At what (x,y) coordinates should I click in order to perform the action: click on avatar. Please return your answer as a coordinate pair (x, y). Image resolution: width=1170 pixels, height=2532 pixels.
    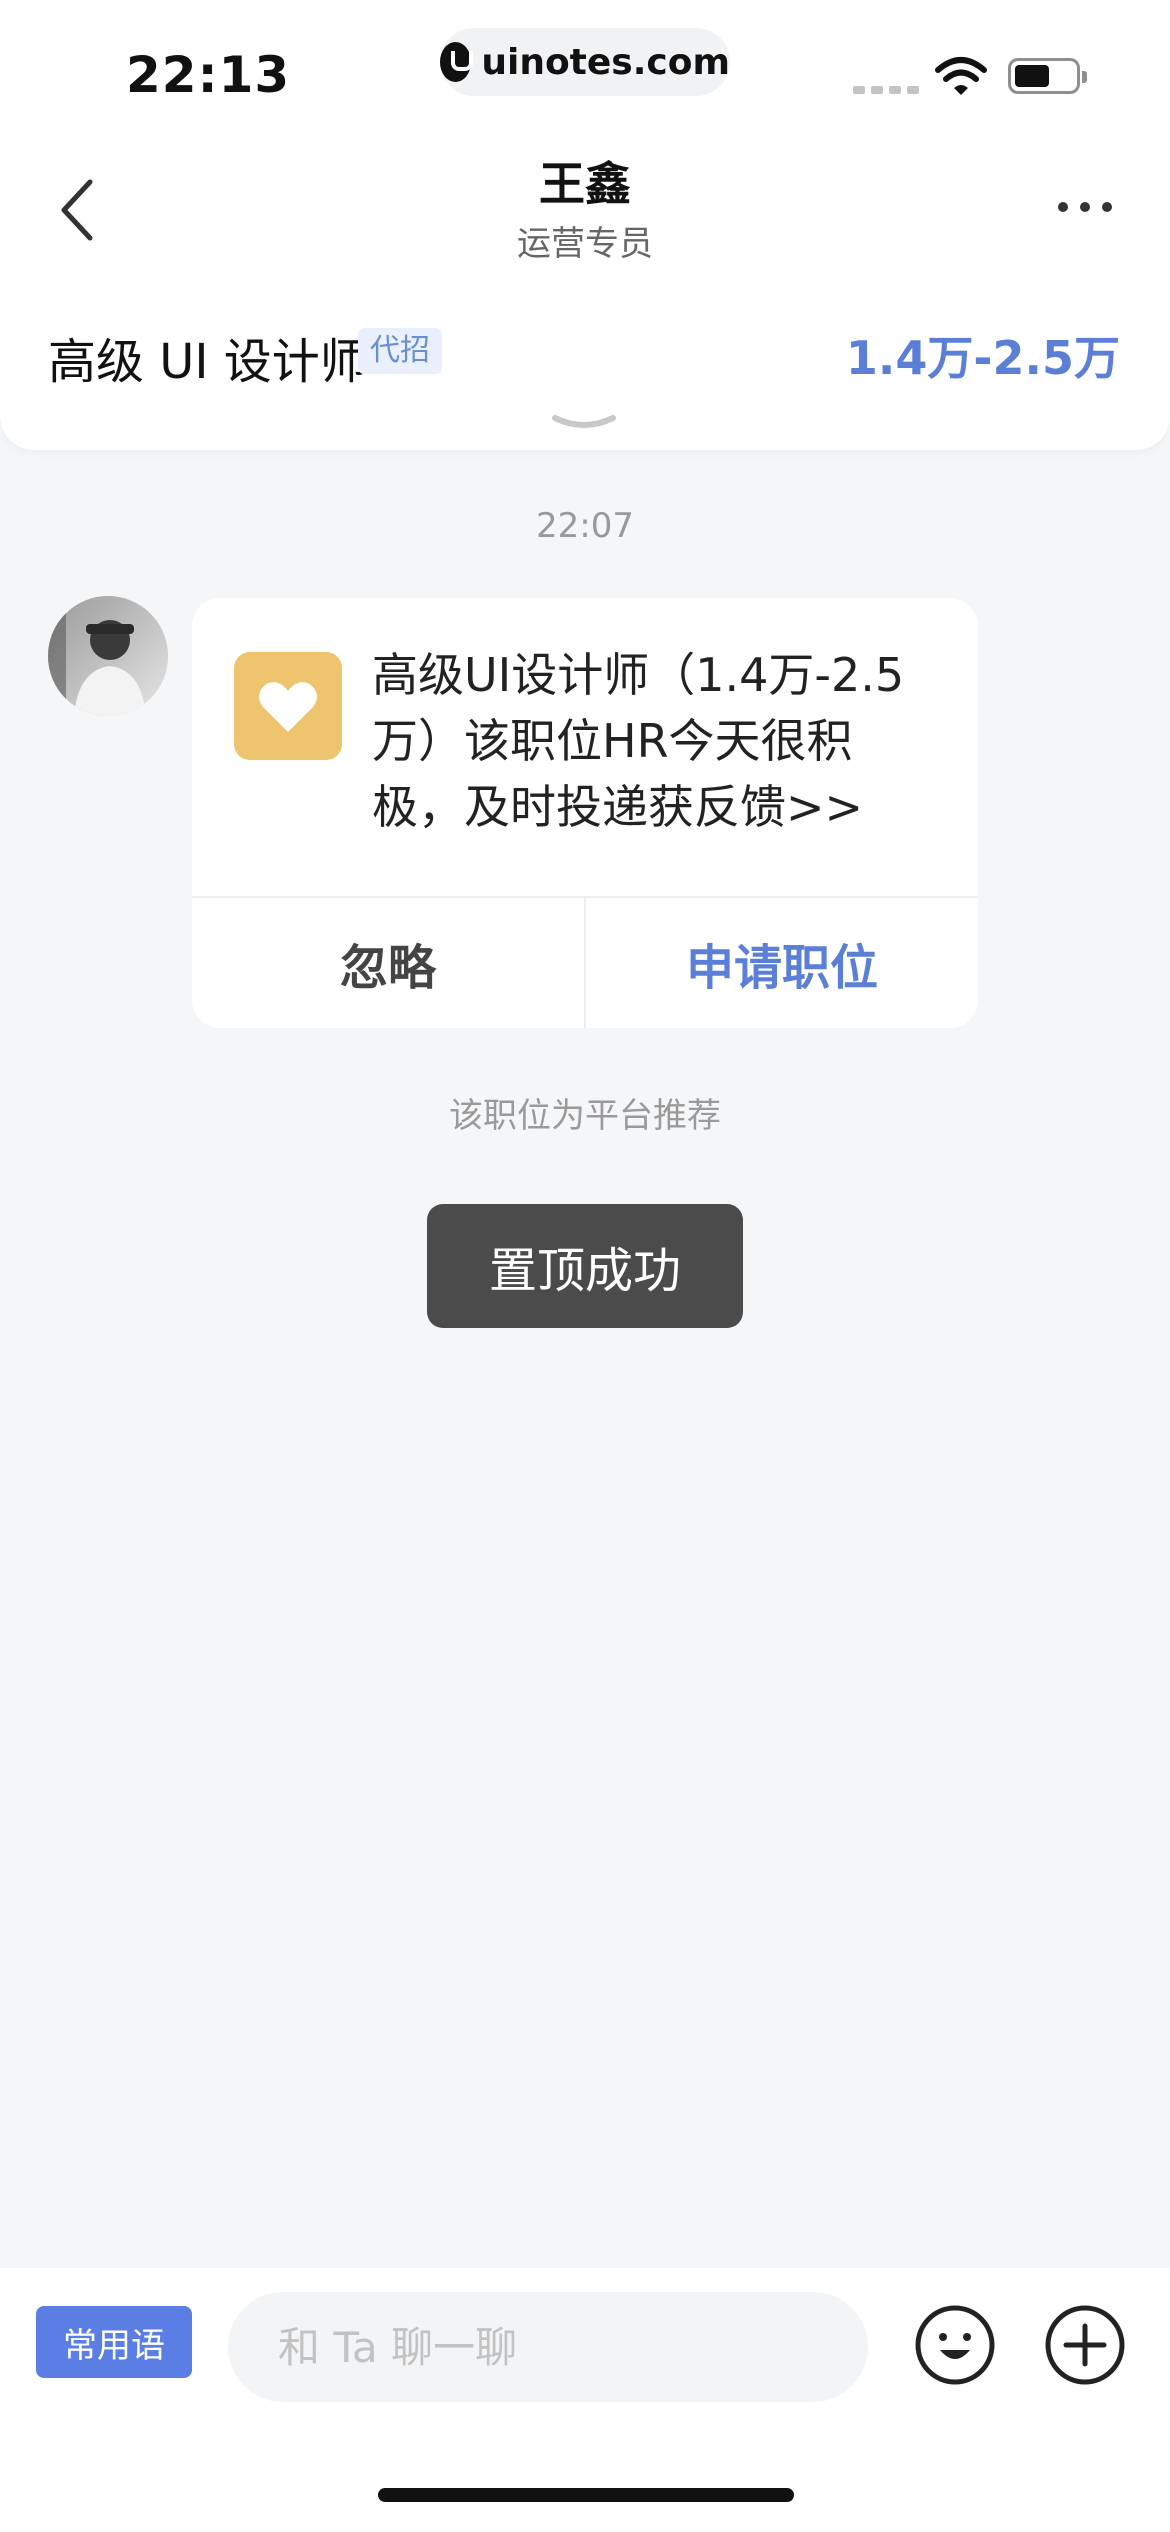
    Looking at the image, I should click on (108, 656).